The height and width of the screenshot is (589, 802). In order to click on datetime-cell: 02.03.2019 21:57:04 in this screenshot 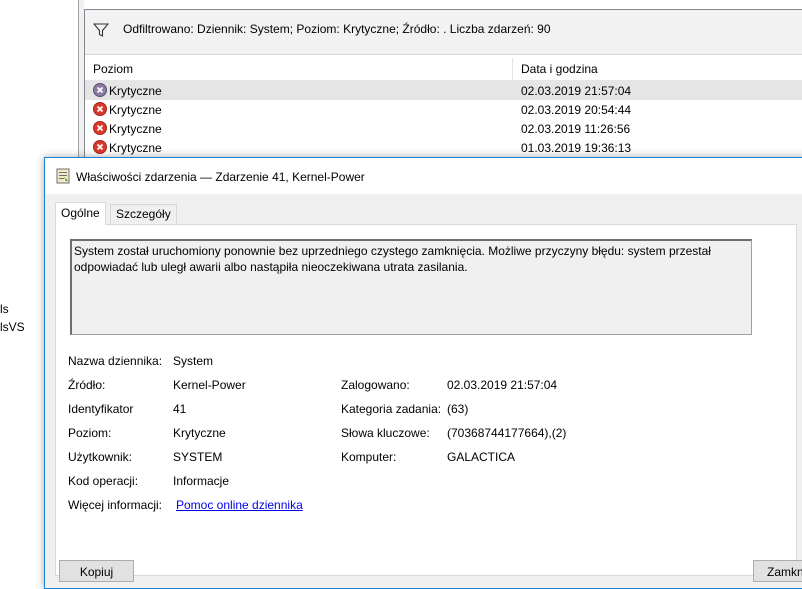, I will do `click(576, 91)`.